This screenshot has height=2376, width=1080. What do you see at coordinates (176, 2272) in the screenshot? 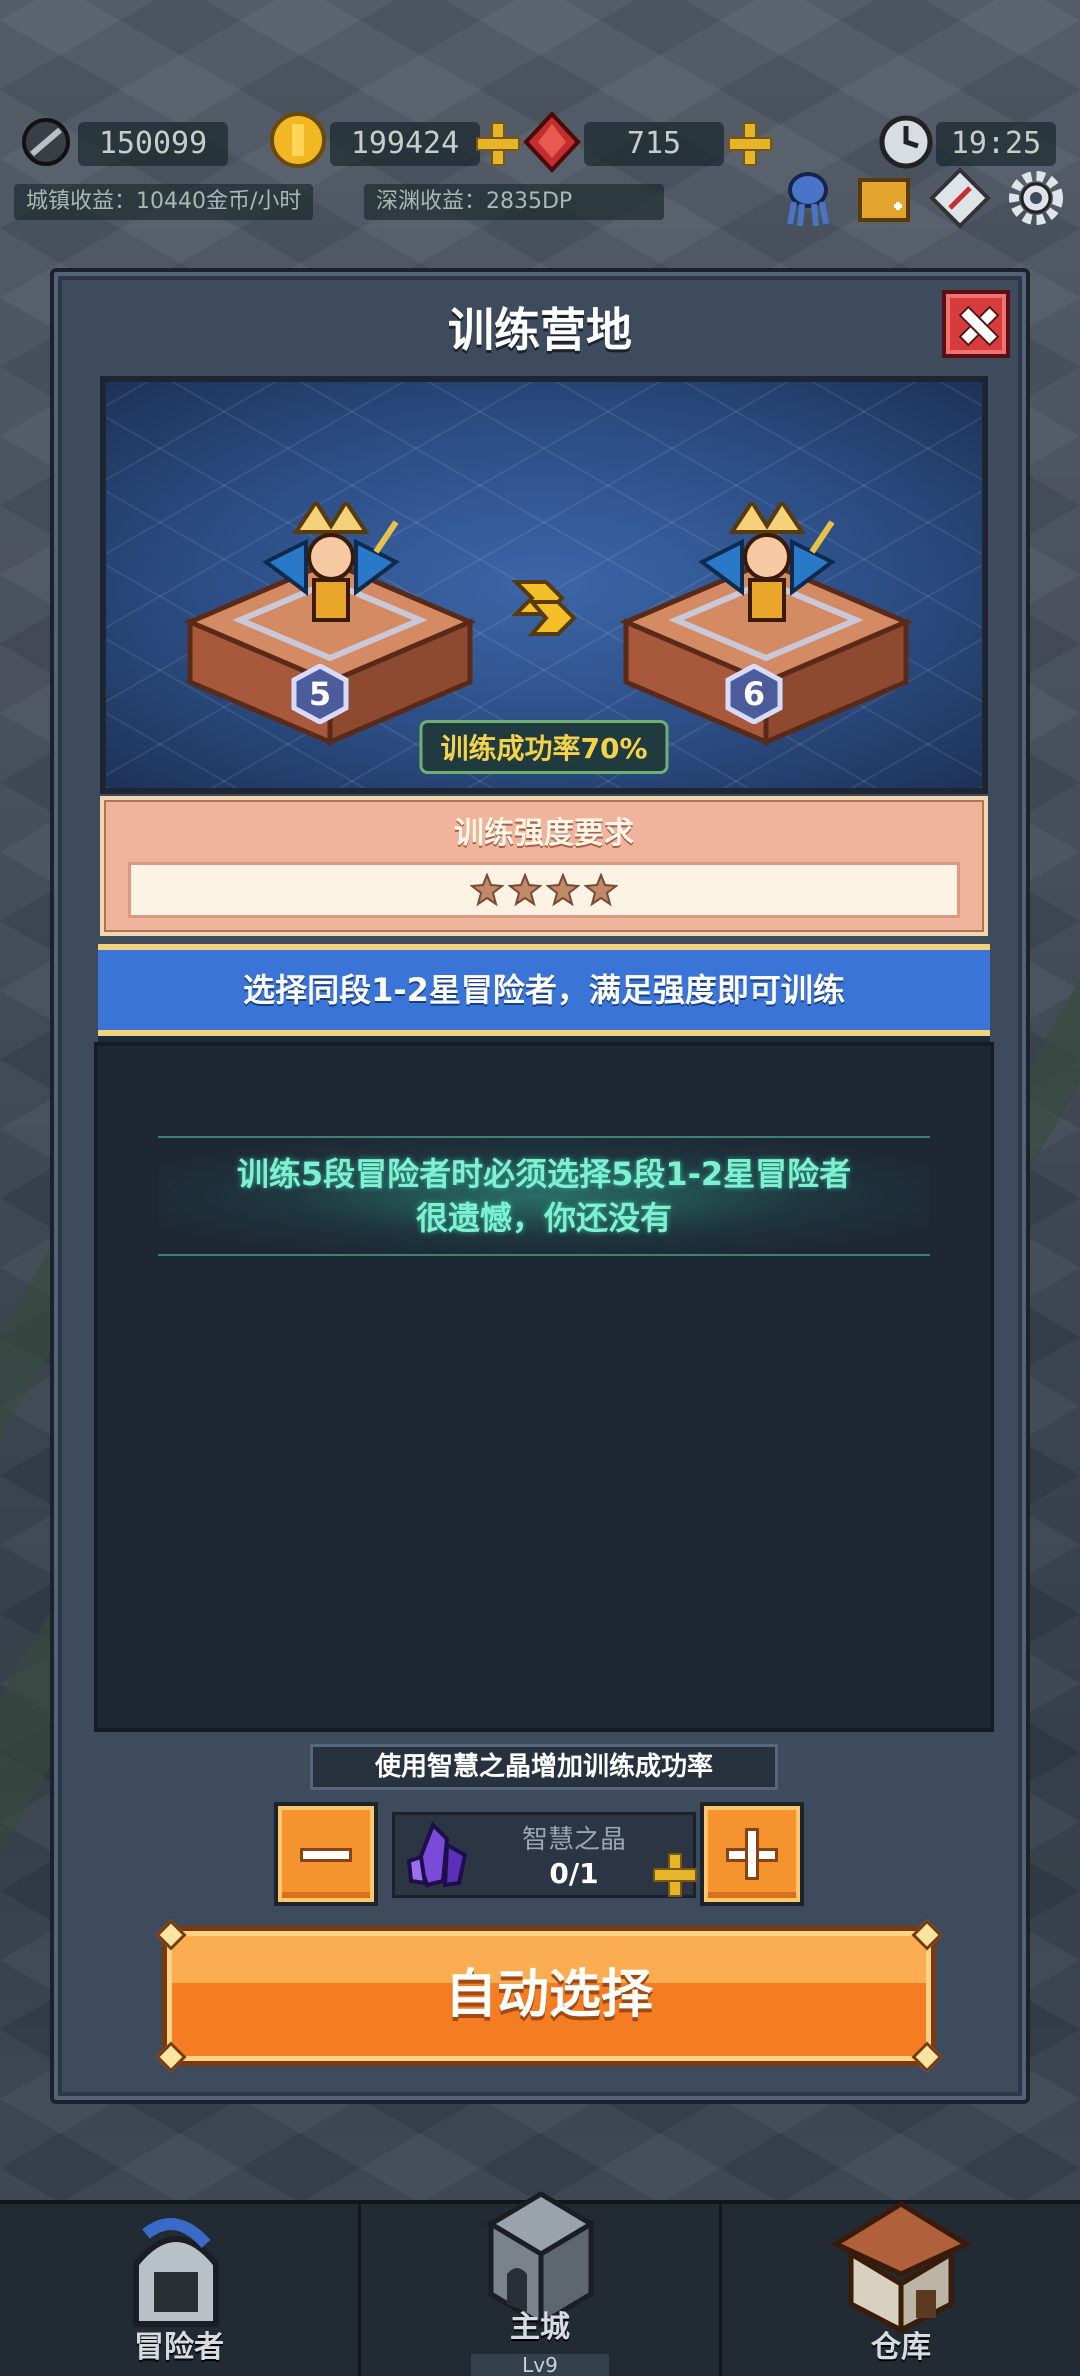
I see `knight-helmet-icon` at bounding box center [176, 2272].